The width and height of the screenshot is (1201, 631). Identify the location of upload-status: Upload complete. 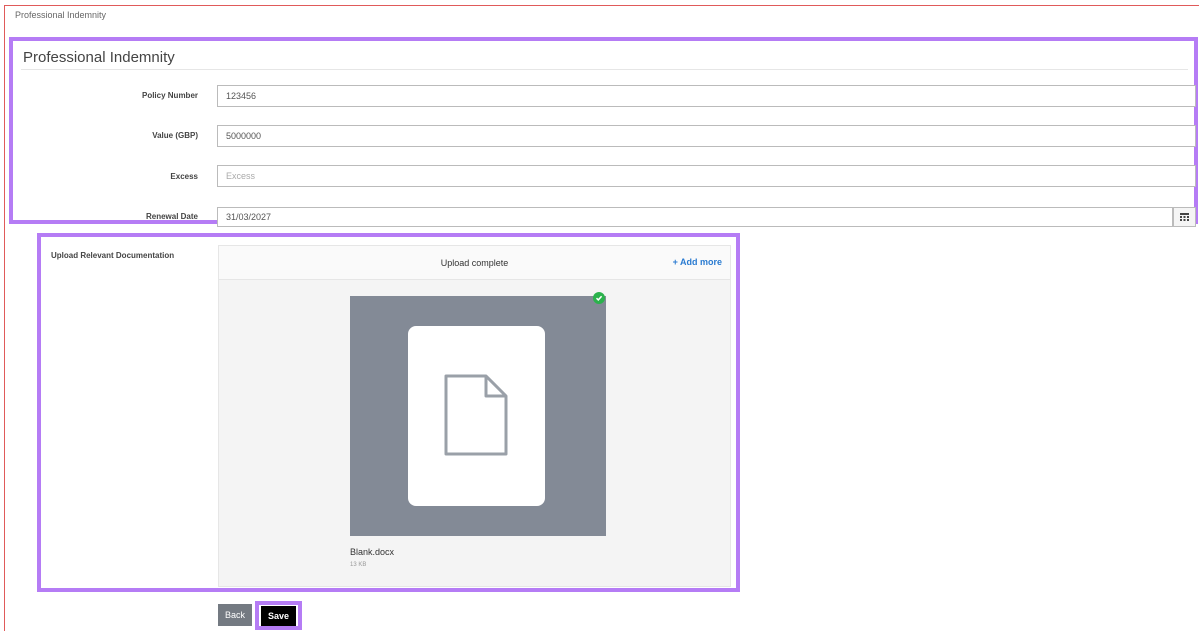
(474, 263).